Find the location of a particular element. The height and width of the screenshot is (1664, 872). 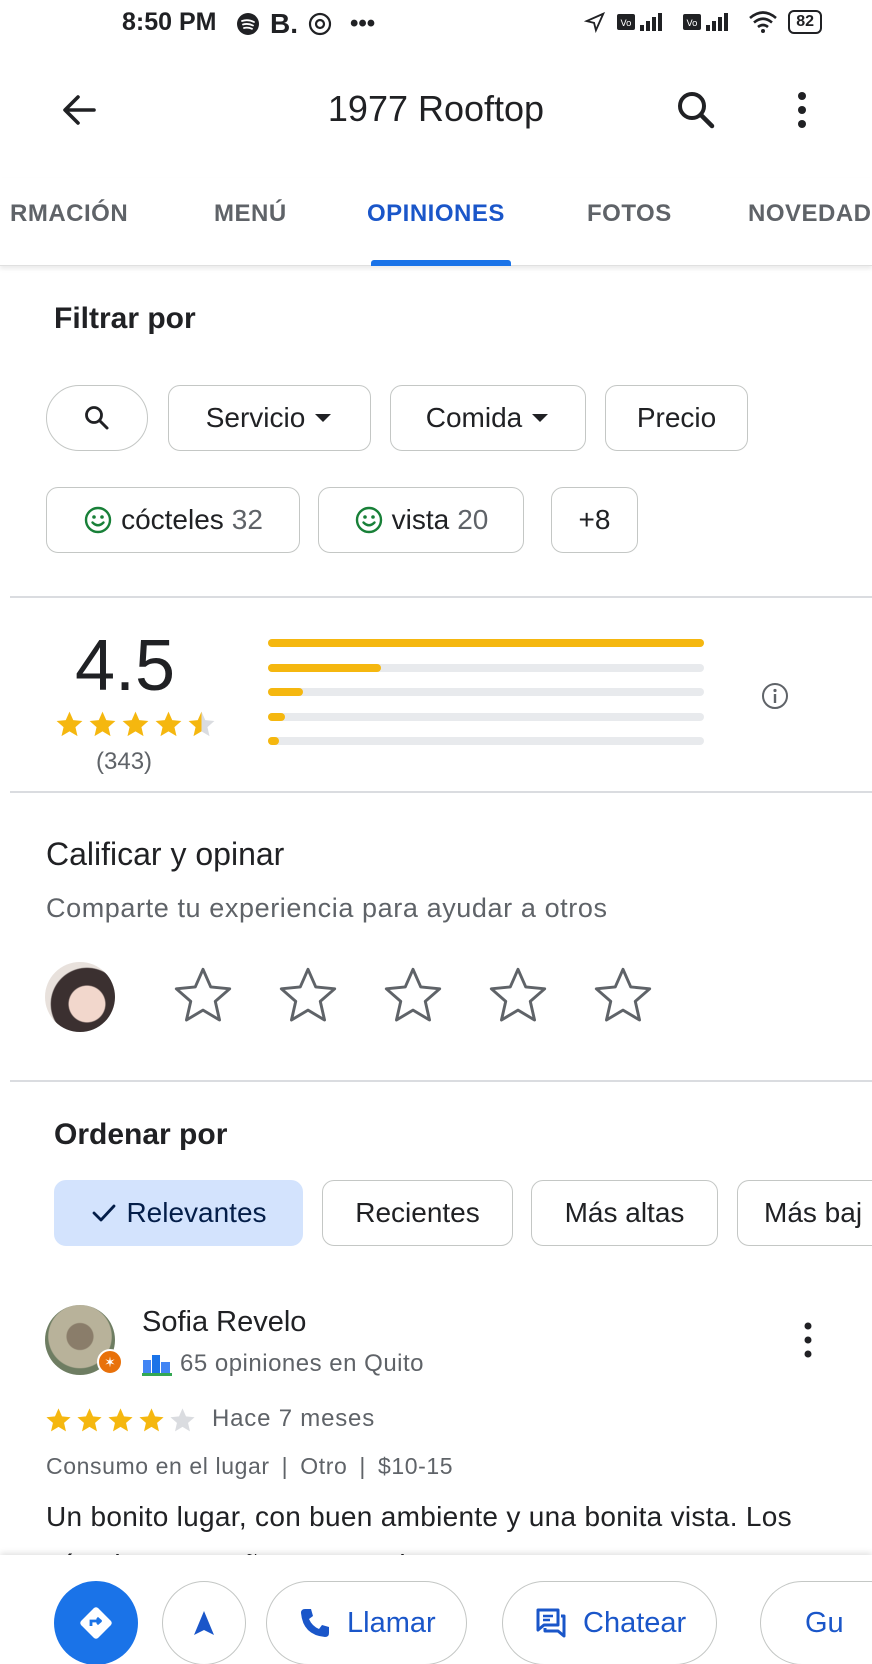

directions-icon is located at coordinates (96, 1623).